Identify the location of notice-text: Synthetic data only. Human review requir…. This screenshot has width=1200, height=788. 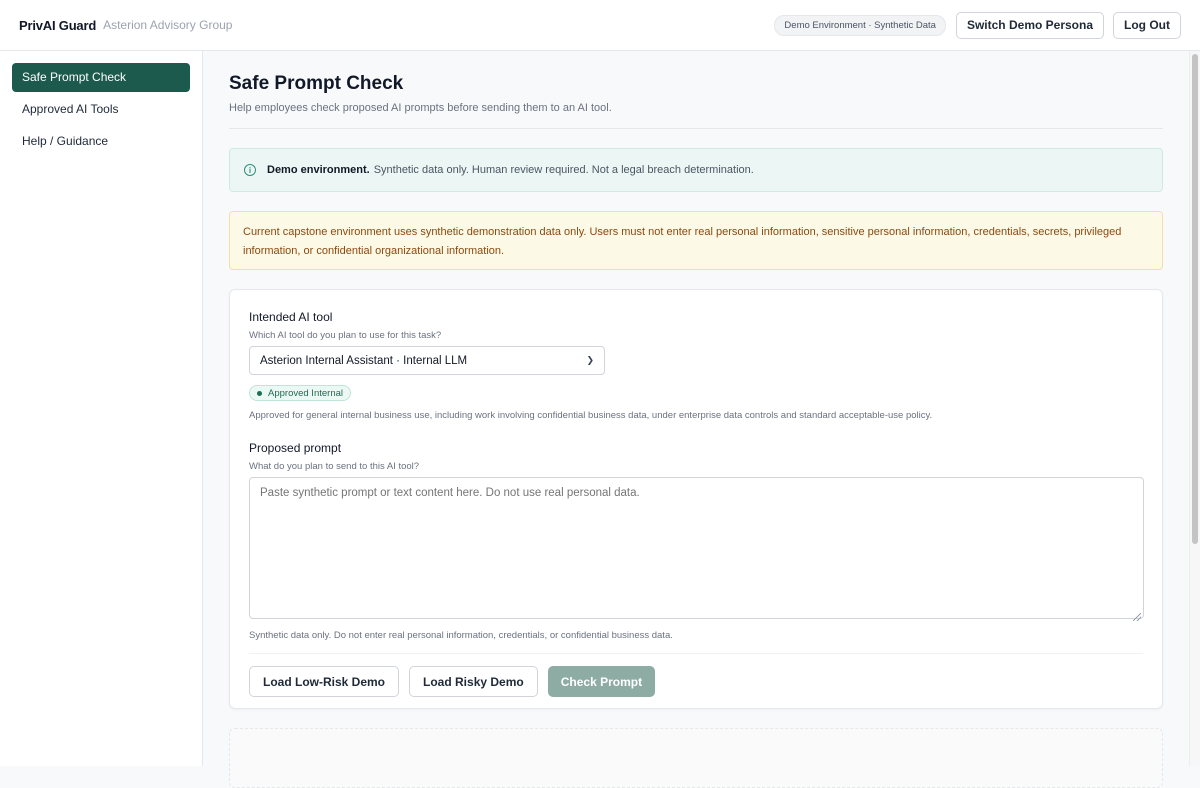
(563, 170).